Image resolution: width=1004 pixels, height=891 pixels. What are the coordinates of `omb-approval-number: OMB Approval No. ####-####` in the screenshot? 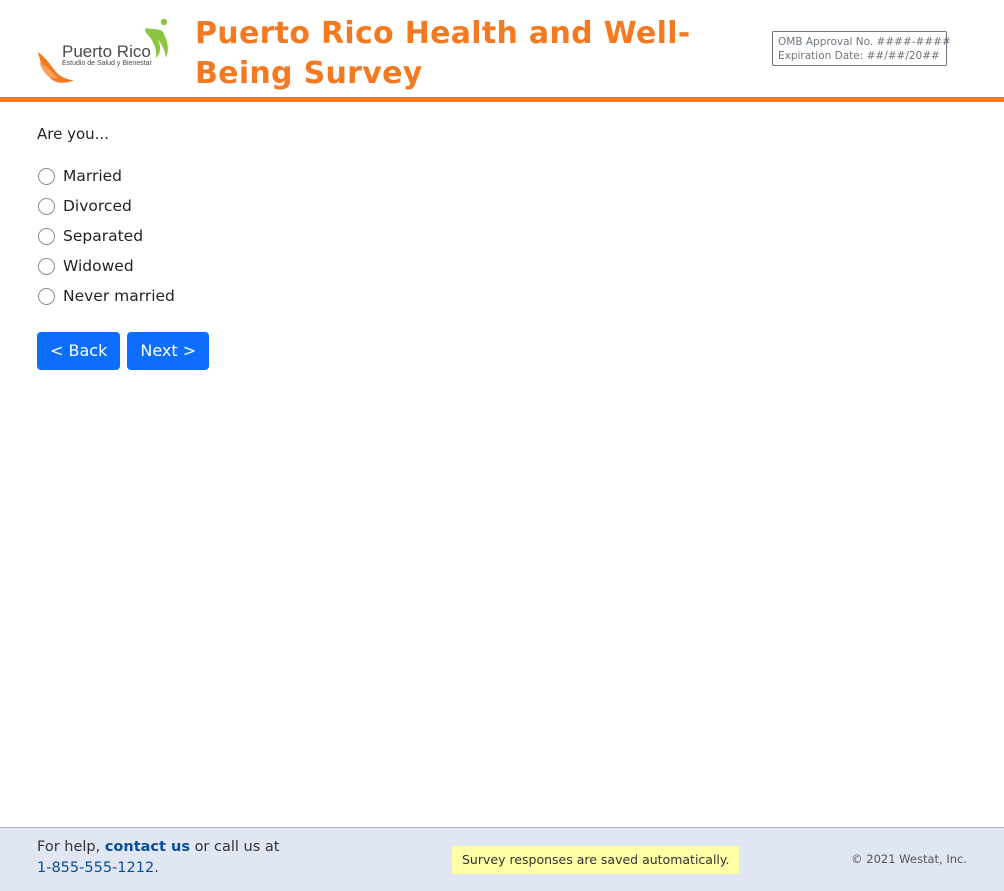 It's located at (864, 42).